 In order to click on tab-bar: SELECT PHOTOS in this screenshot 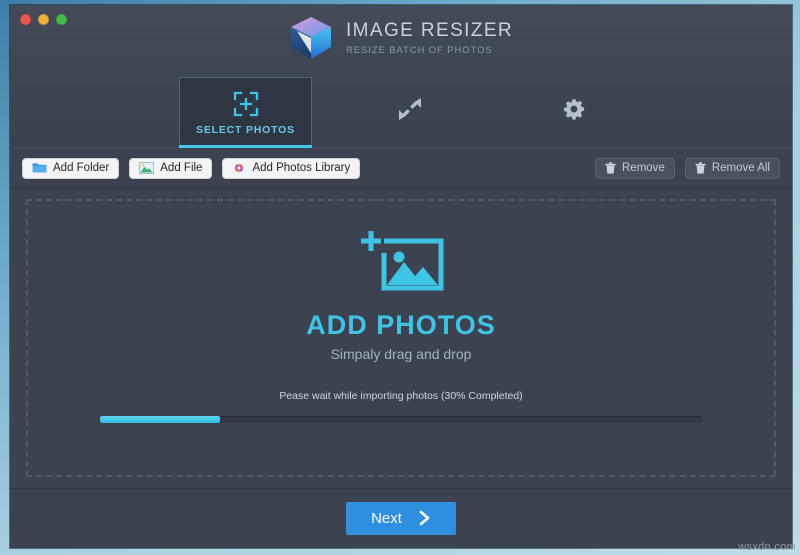, I will do `click(401, 110)`.